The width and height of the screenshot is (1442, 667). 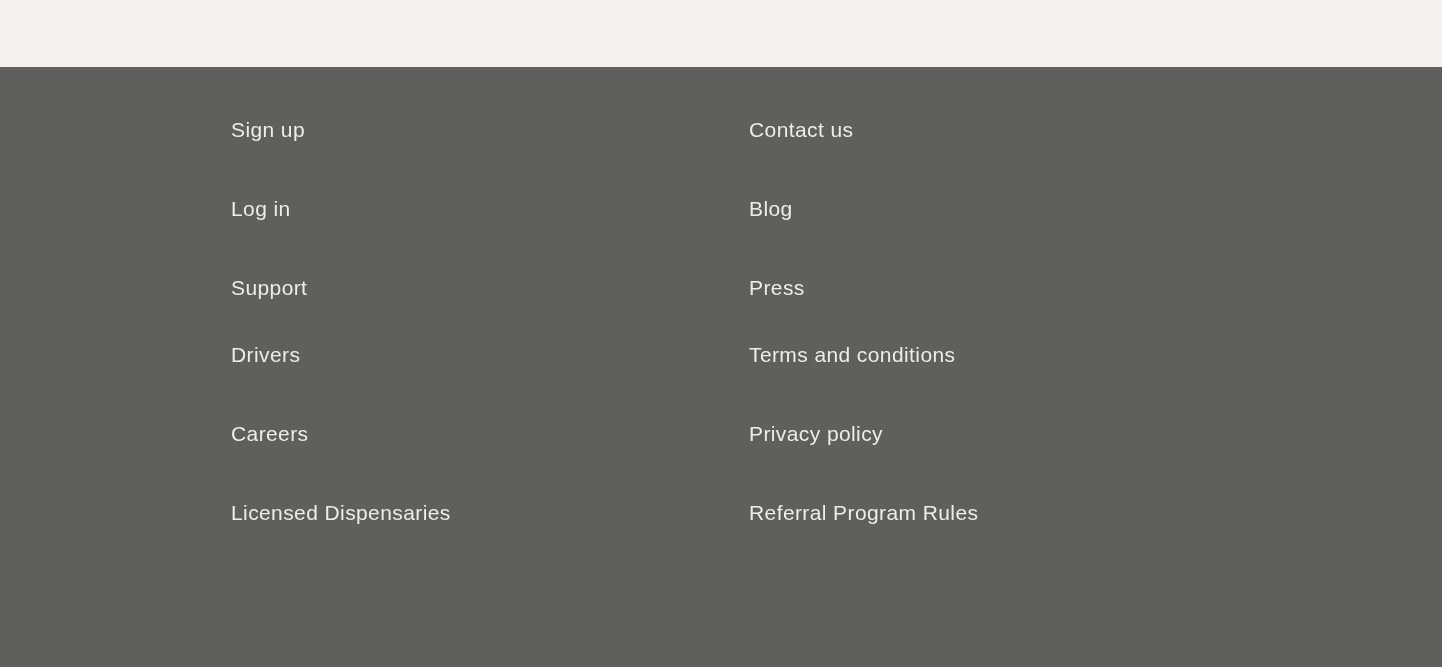 What do you see at coordinates (261, 209) in the screenshot?
I see `footer-link: Log in` at bounding box center [261, 209].